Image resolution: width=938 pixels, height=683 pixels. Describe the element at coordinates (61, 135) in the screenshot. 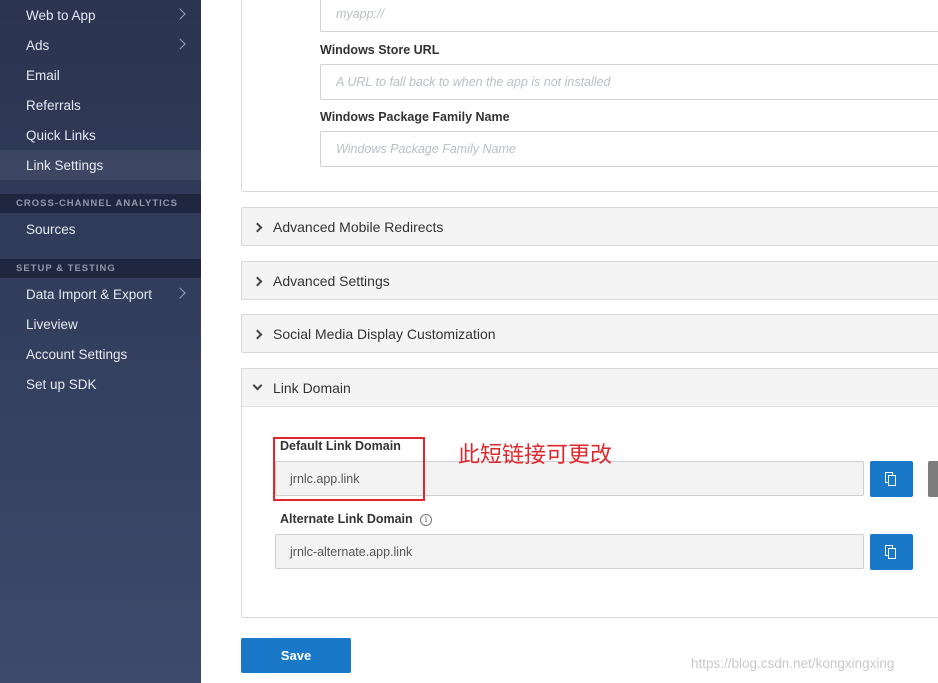

I see `nav-item-label: Quick Links` at that location.